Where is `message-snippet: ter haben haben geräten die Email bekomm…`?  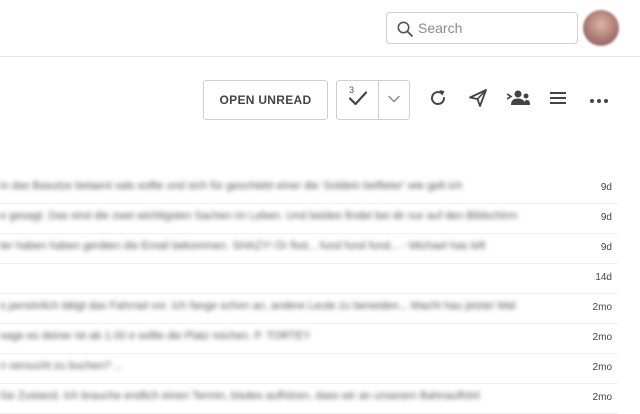
message-snippet: ter haben haben geräten die Email bekomm… is located at coordinates (243, 246).